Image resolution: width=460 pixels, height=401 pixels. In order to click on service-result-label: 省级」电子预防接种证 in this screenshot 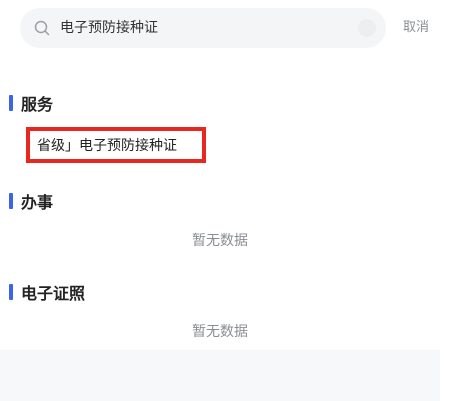, I will do `click(107, 146)`.